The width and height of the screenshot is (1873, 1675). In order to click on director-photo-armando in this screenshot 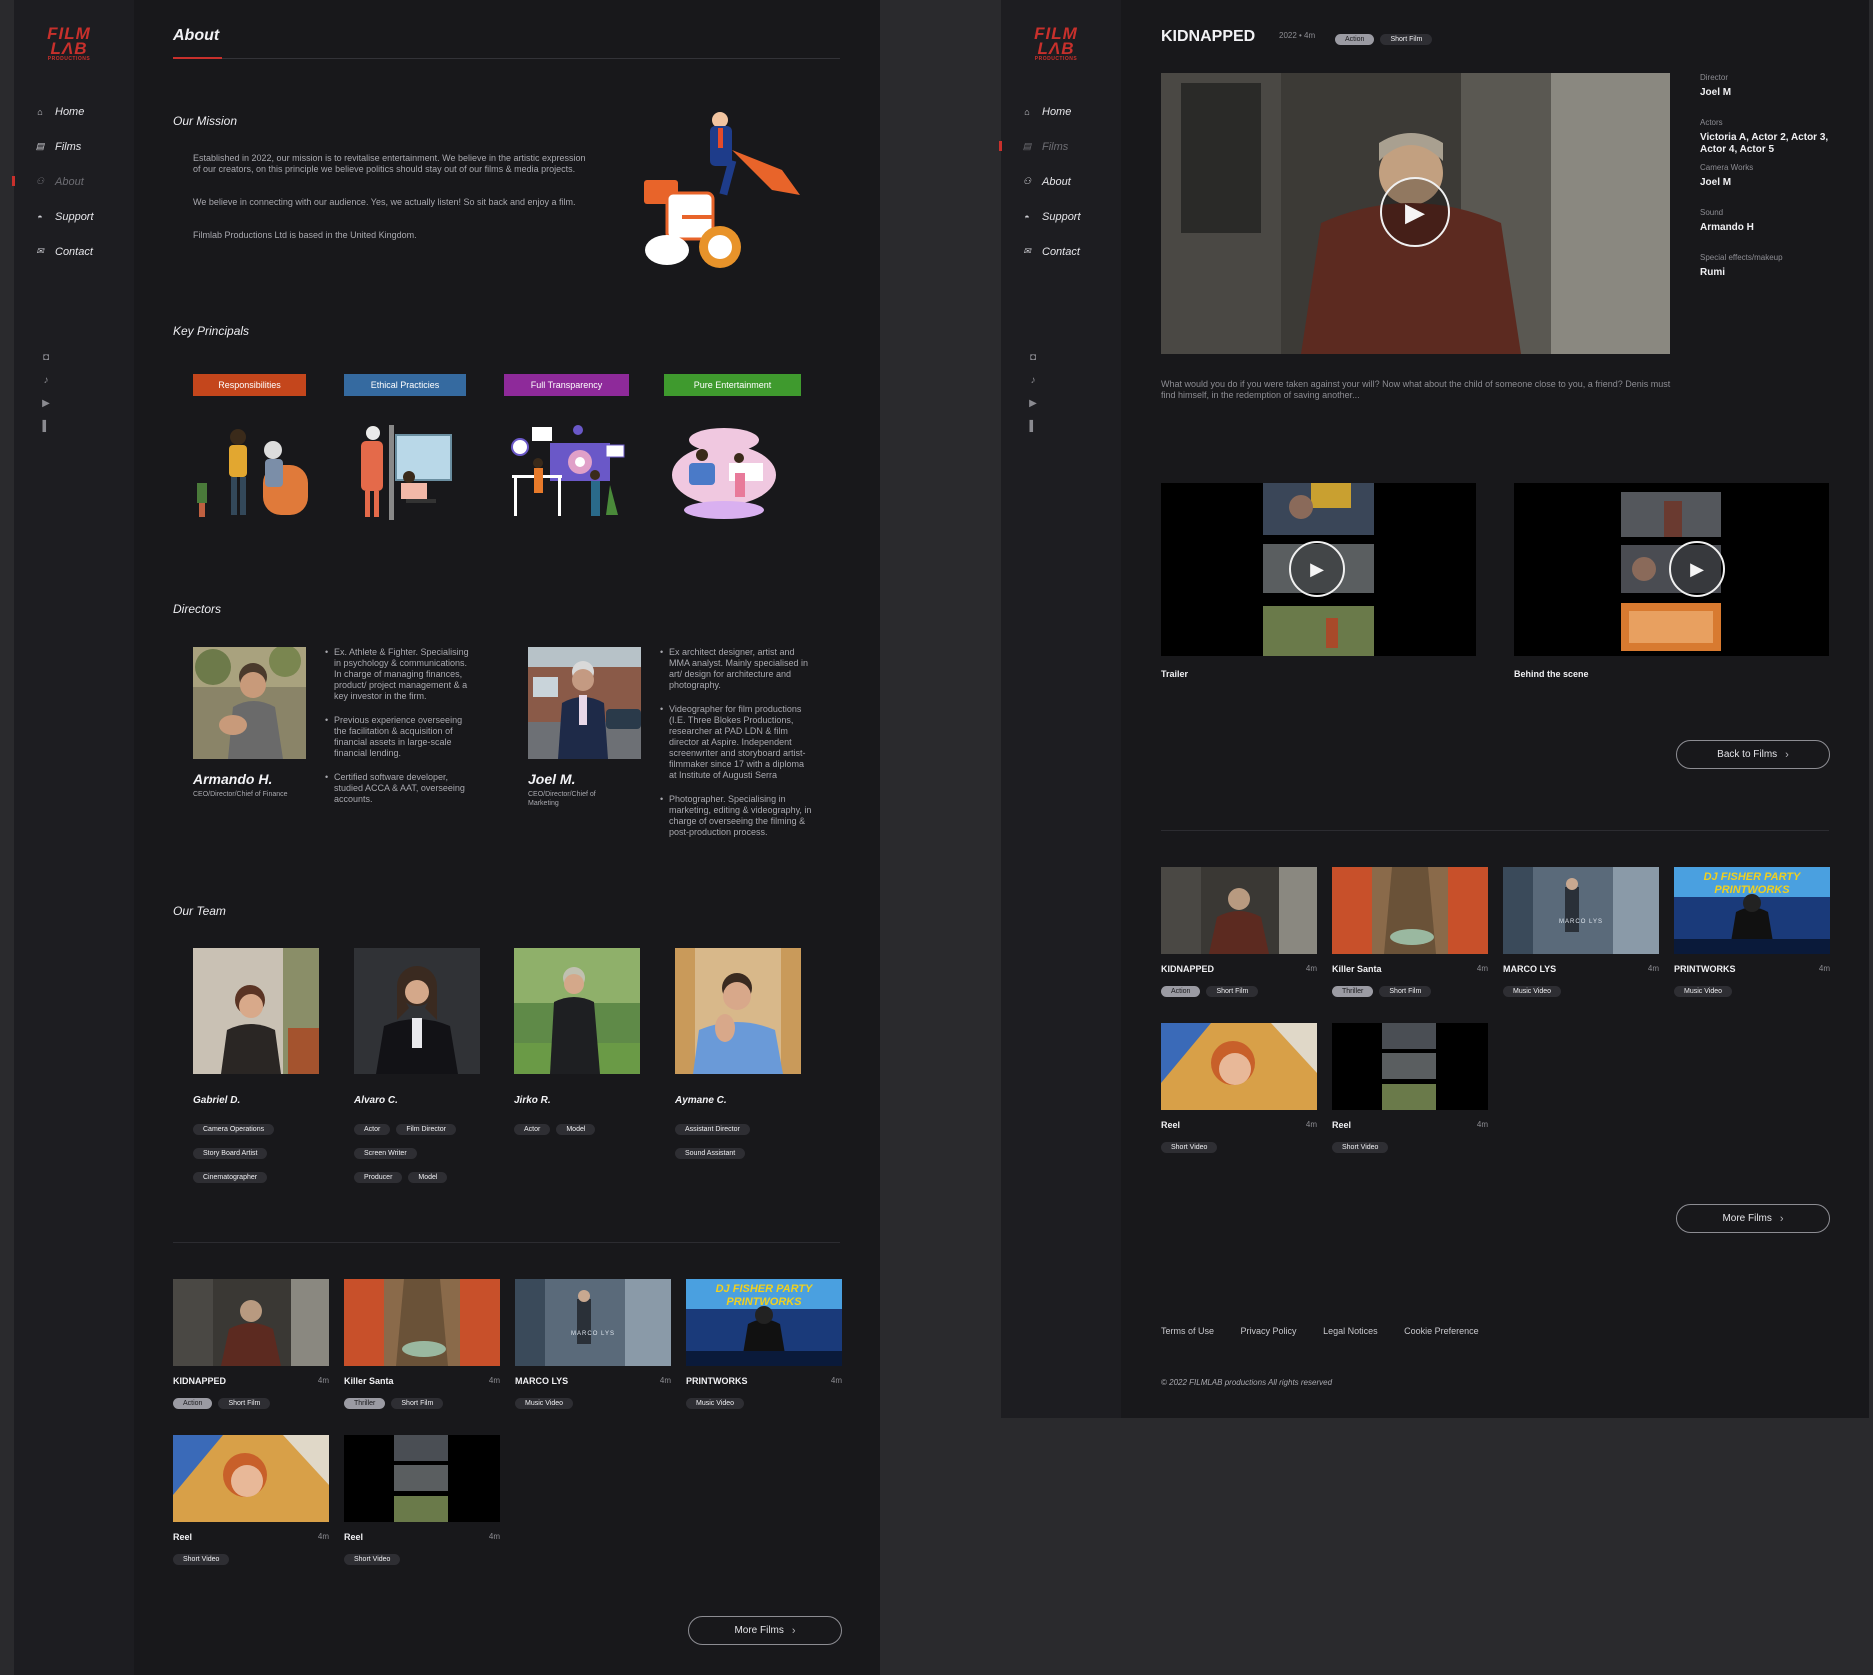, I will do `click(249, 703)`.